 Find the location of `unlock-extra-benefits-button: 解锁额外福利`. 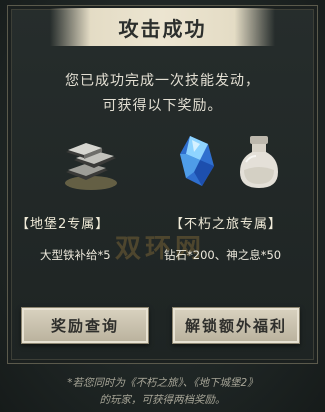

unlock-extra-benefits-button: 解锁额外福利 is located at coordinates (236, 325).